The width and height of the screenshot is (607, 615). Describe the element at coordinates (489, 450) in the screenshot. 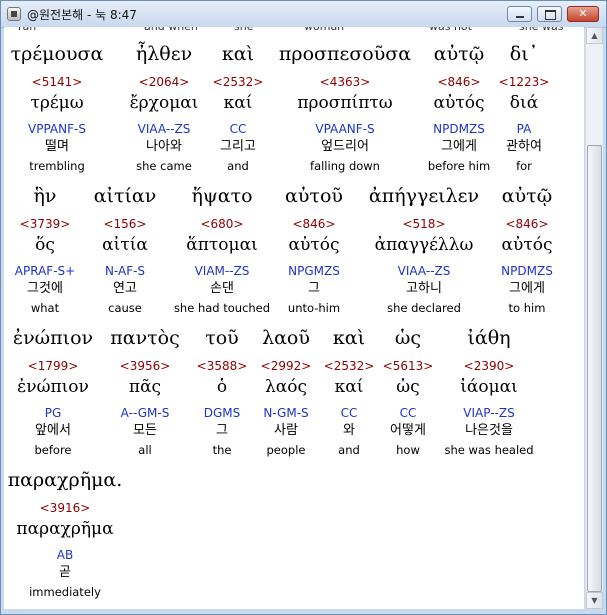

I see `word-english: she was healed` at that location.